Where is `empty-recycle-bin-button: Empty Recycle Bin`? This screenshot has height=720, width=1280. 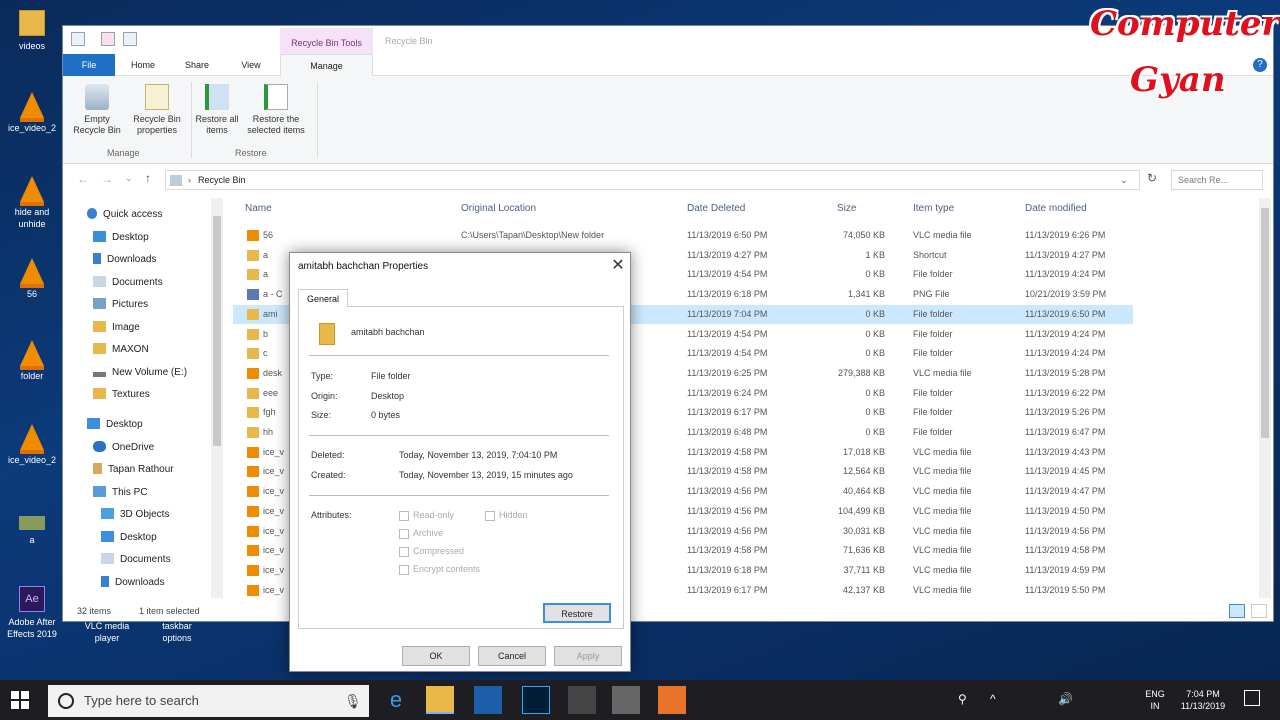
empty-recycle-bin-button: Empty Recycle Bin is located at coordinates (97, 110).